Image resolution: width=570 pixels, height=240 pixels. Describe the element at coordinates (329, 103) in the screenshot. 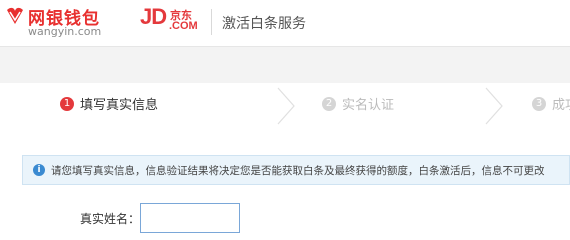

I see `step-number-badge: 2` at that location.